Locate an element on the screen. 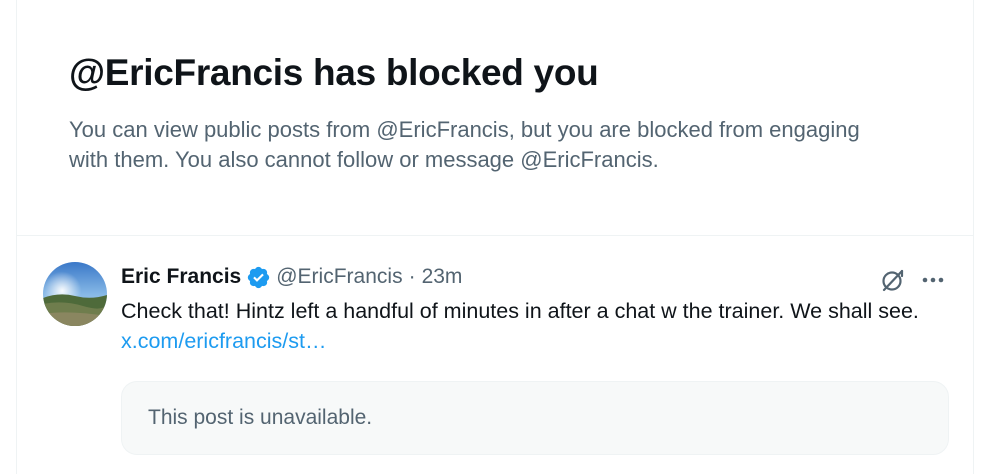 The height and width of the screenshot is (474, 988). avatar-image is located at coordinates (75, 294).